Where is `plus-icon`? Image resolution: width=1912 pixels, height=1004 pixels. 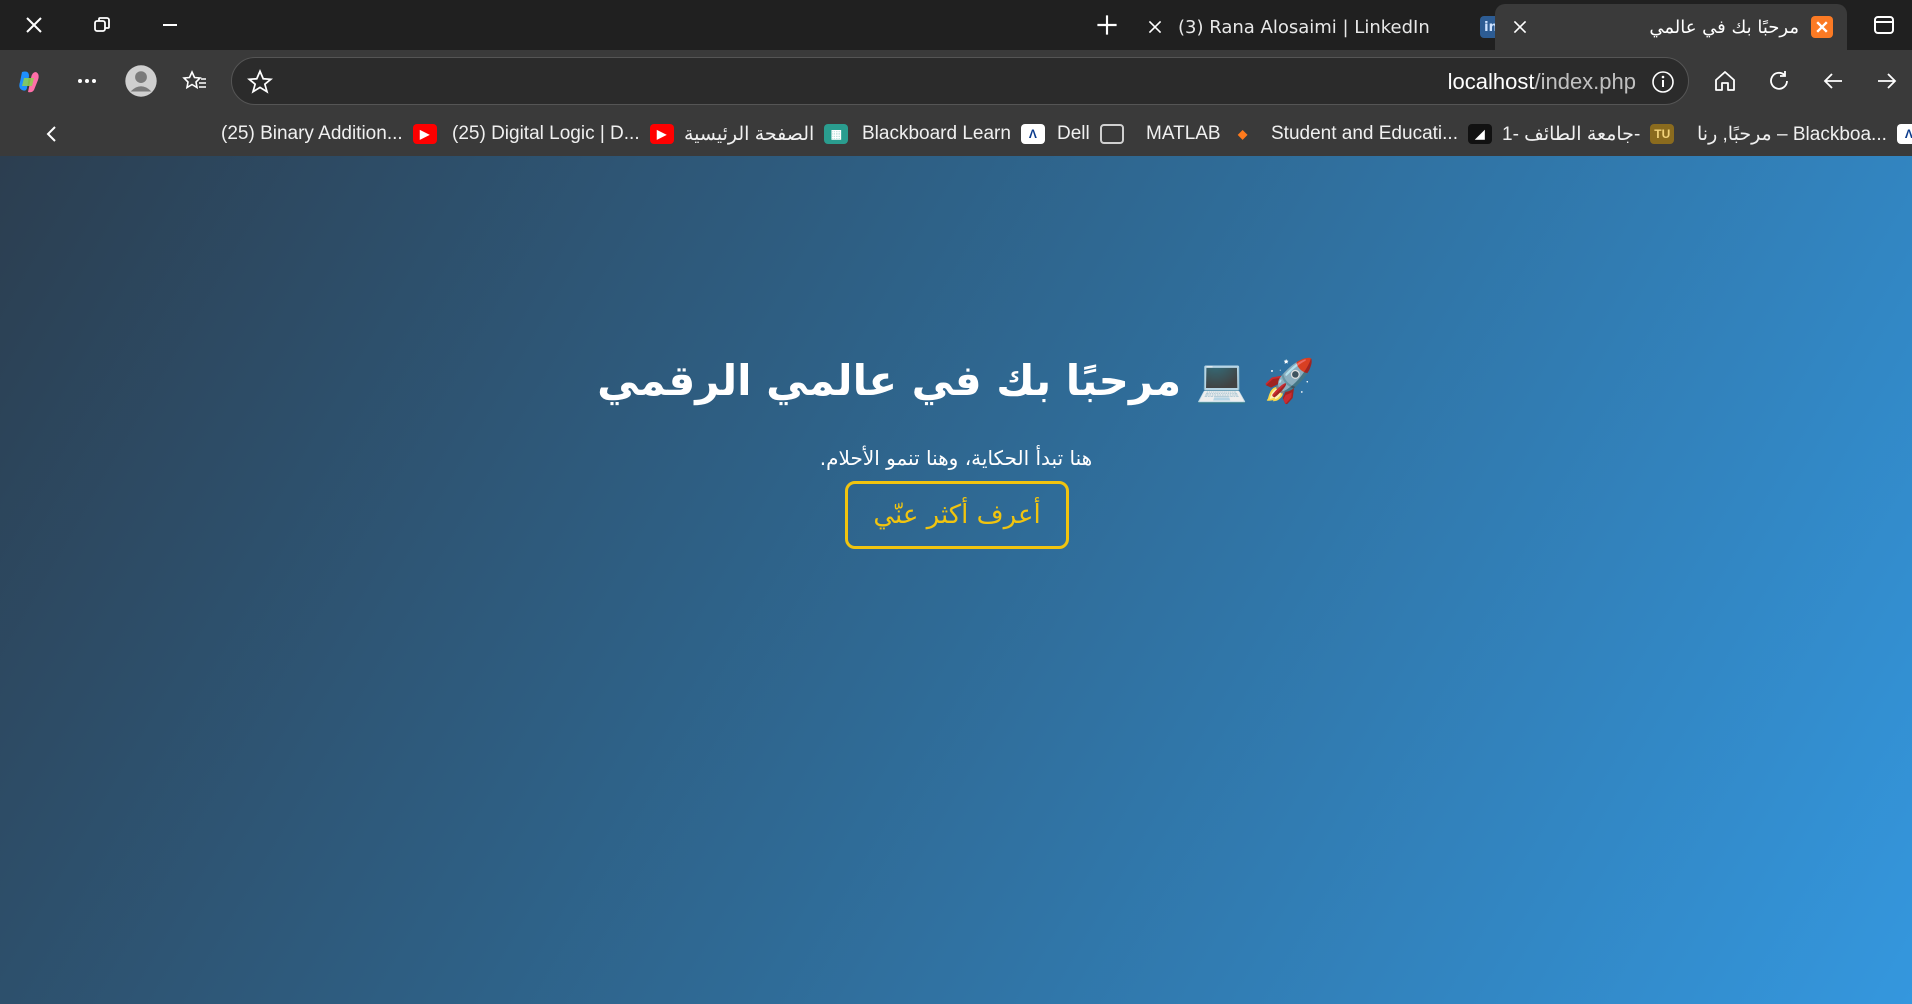 plus-icon is located at coordinates (1107, 25).